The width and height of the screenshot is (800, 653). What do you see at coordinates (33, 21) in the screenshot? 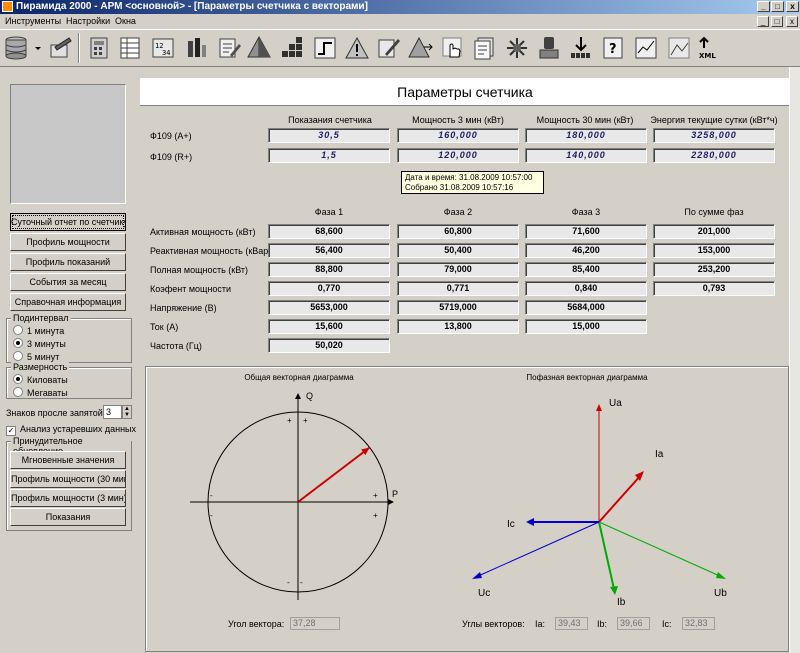
I see `menu-tools: Инструменты` at bounding box center [33, 21].